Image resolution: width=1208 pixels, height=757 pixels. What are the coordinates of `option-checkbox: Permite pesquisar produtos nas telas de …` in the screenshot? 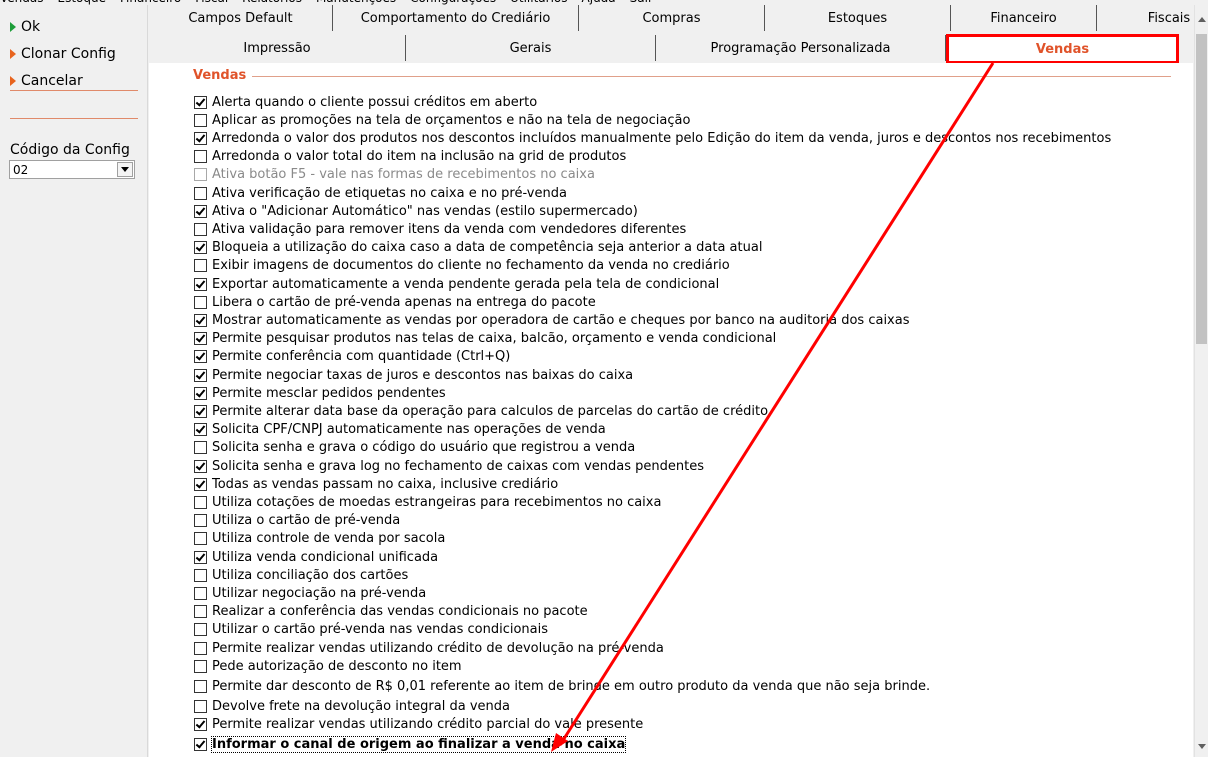 It's located at (485, 339).